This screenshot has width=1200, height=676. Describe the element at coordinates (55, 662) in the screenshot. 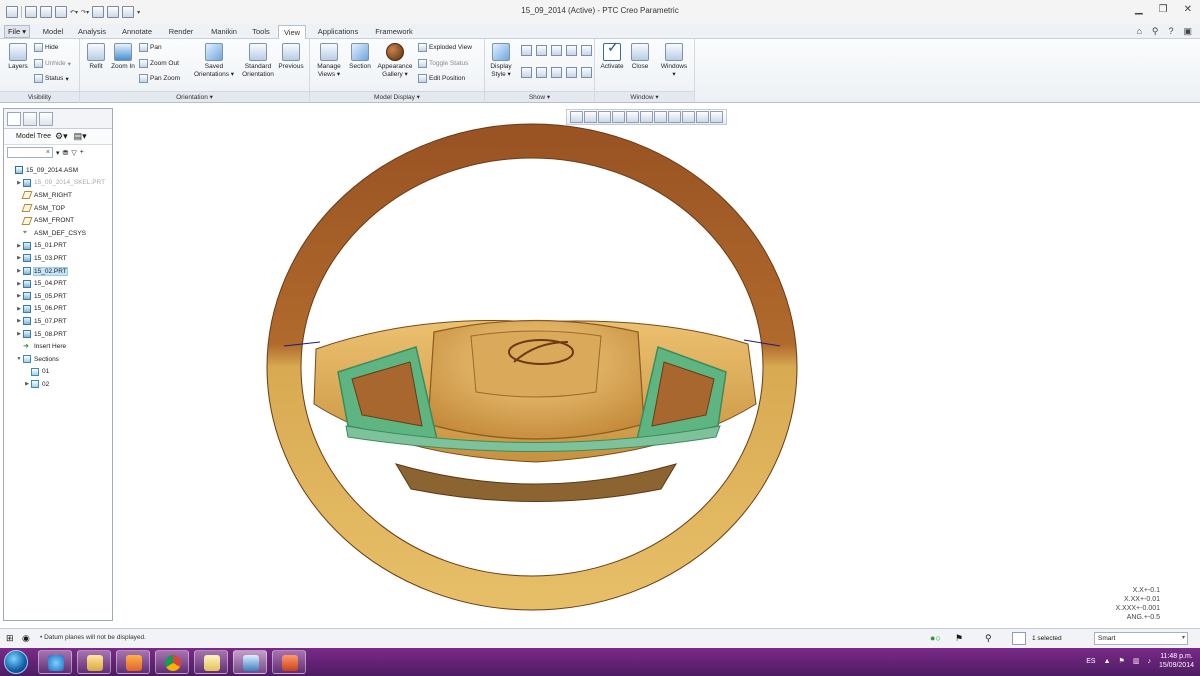

I see `taskbar-ie` at that location.